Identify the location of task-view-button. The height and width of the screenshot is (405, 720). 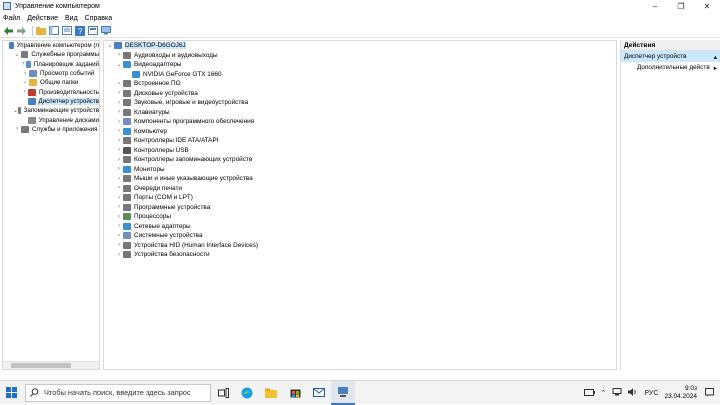
(223, 393).